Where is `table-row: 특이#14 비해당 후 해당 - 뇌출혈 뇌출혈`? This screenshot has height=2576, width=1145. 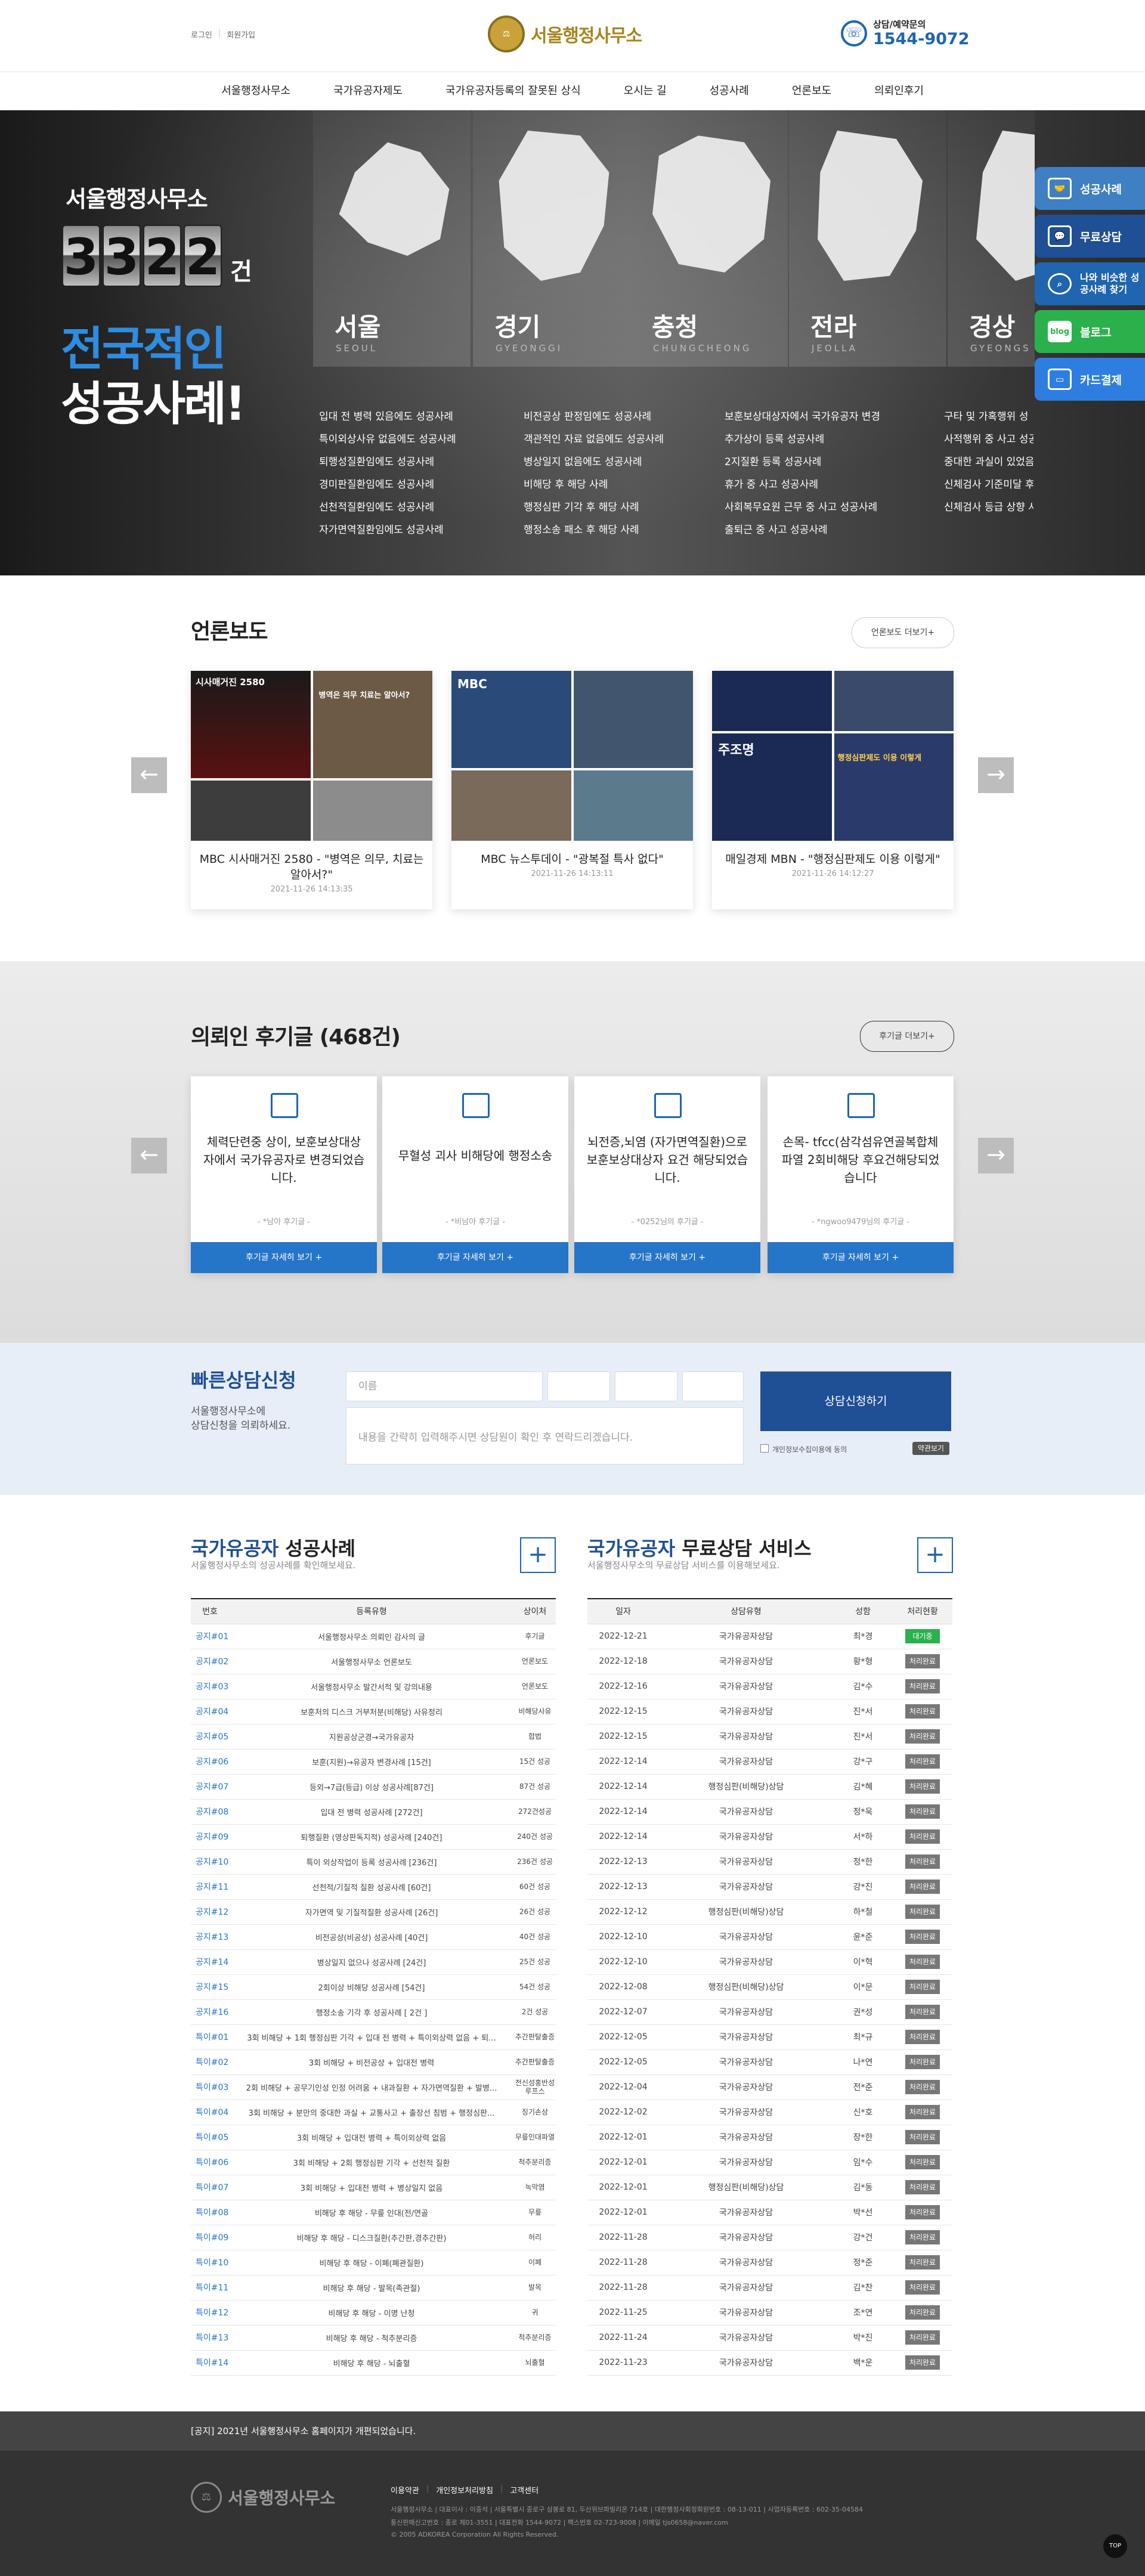
table-row: 특이#14 비해당 후 해당 - 뇌출혈 뇌출혈 is located at coordinates (373, 2363).